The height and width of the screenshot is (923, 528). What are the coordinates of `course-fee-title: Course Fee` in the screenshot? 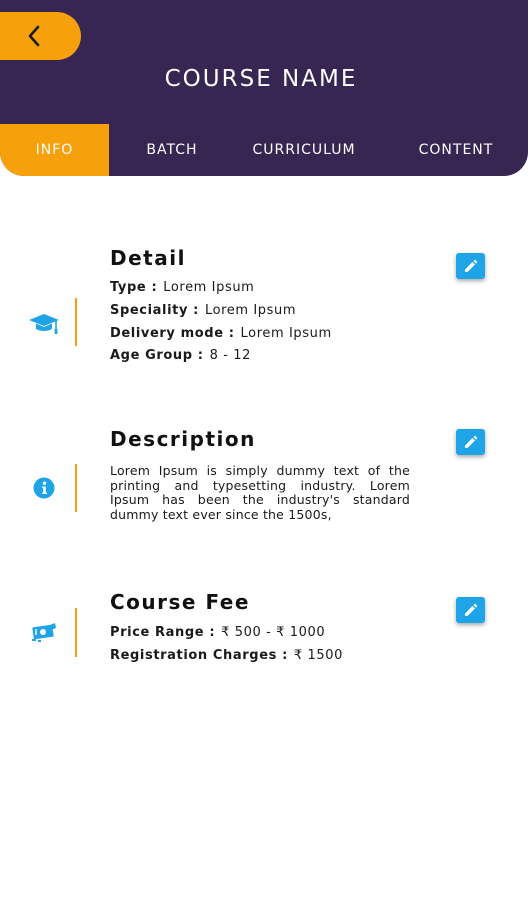 It's located at (180, 602).